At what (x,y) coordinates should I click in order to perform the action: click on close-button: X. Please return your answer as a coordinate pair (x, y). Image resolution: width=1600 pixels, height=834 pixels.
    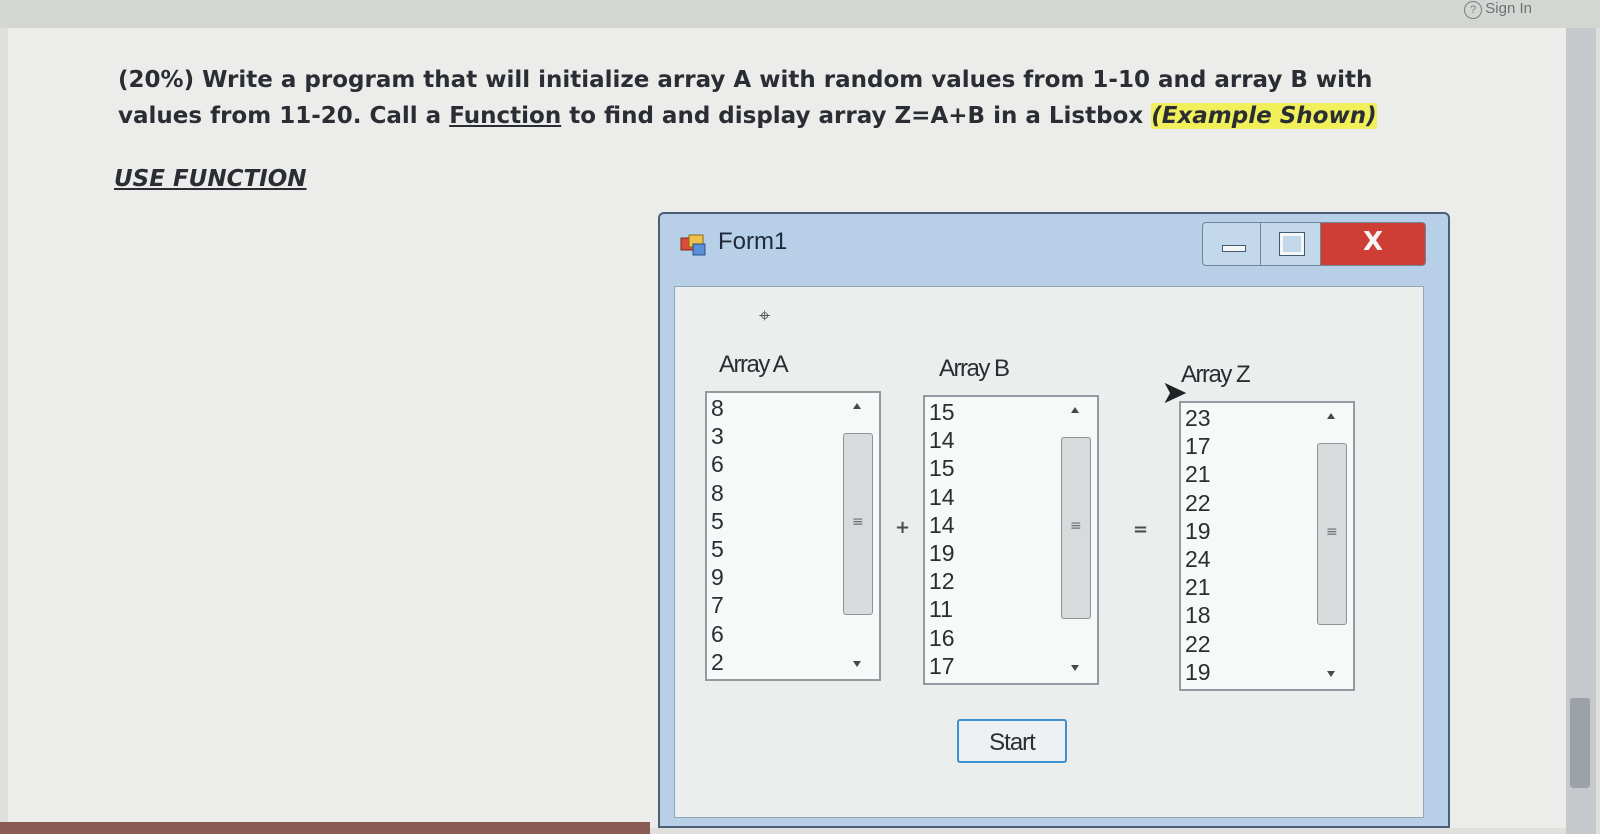
    Looking at the image, I should click on (1373, 244).